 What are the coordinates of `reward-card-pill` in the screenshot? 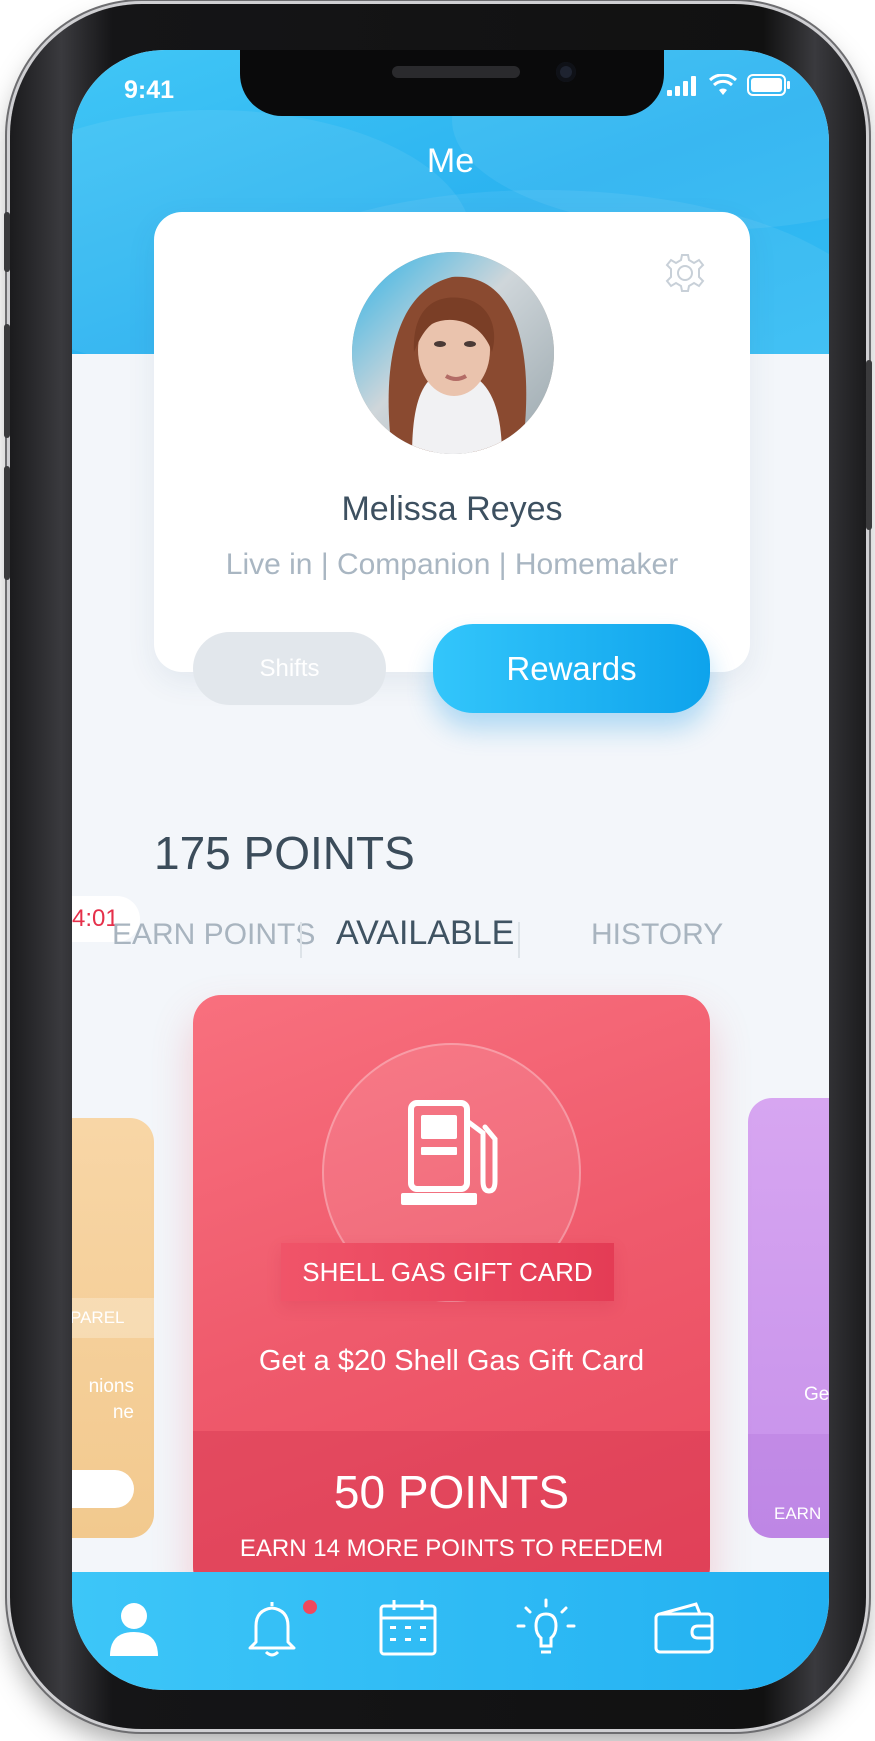 It's located at (103, 1489).